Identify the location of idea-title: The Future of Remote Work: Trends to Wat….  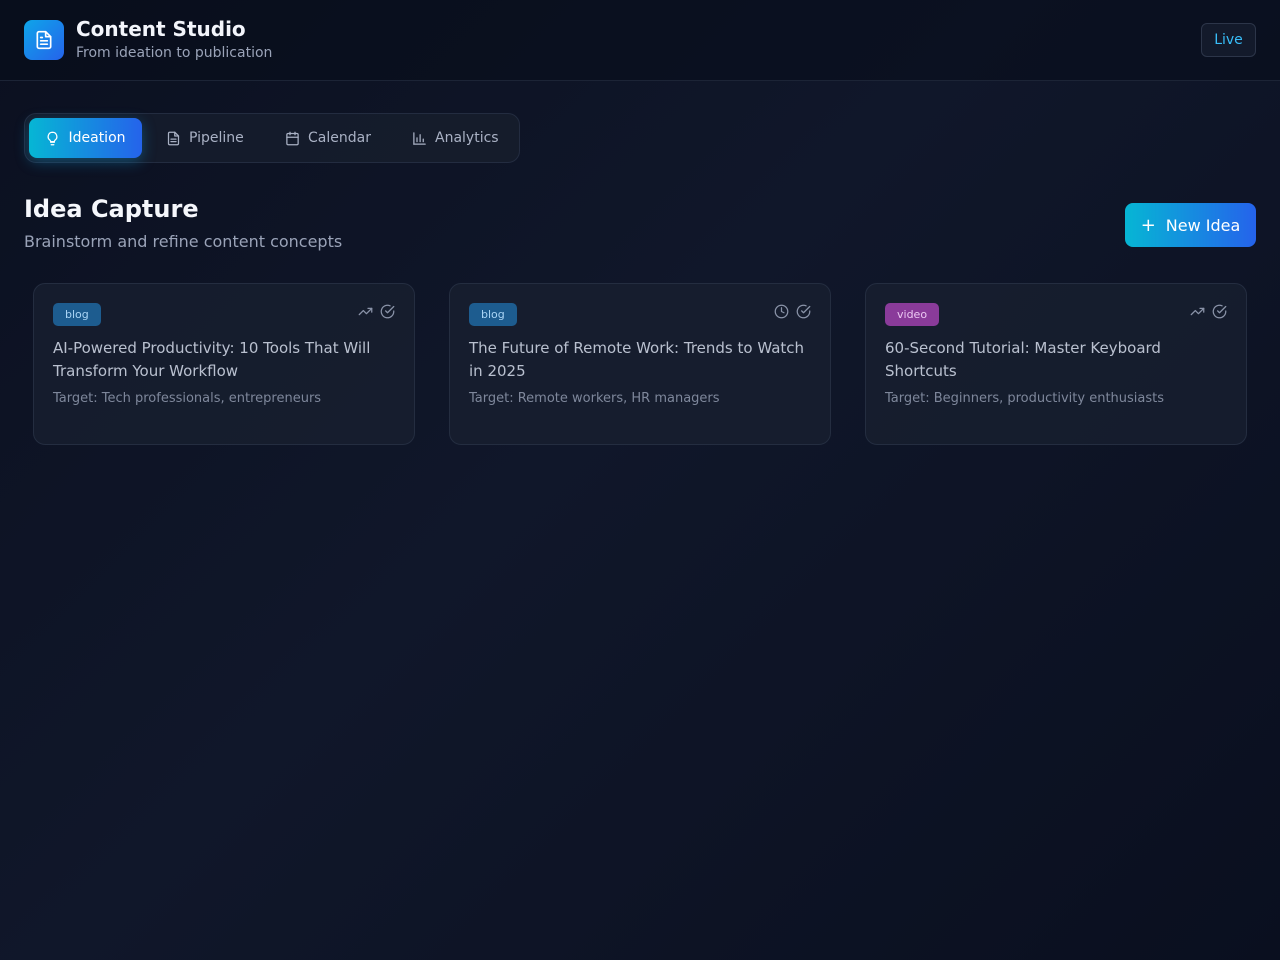
(637, 359).